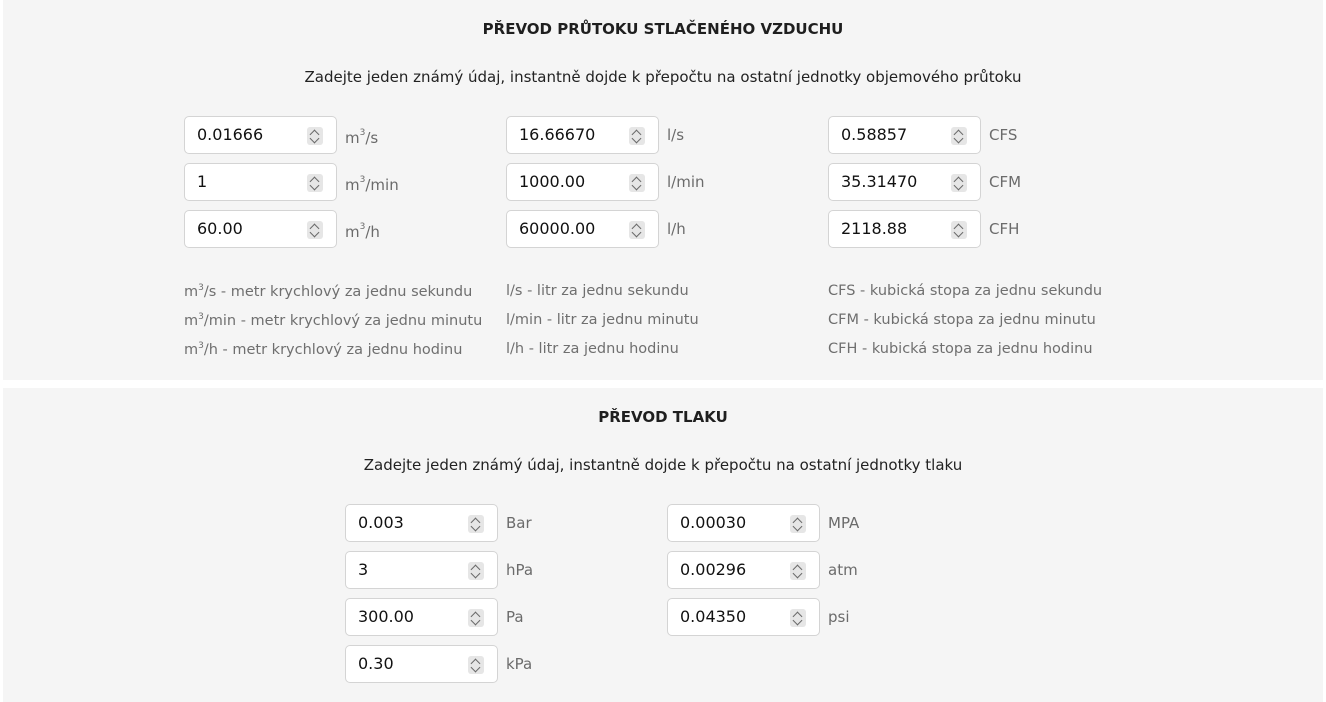  Describe the element at coordinates (386, 616) in the screenshot. I see `pa-value: 300.00` at that location.